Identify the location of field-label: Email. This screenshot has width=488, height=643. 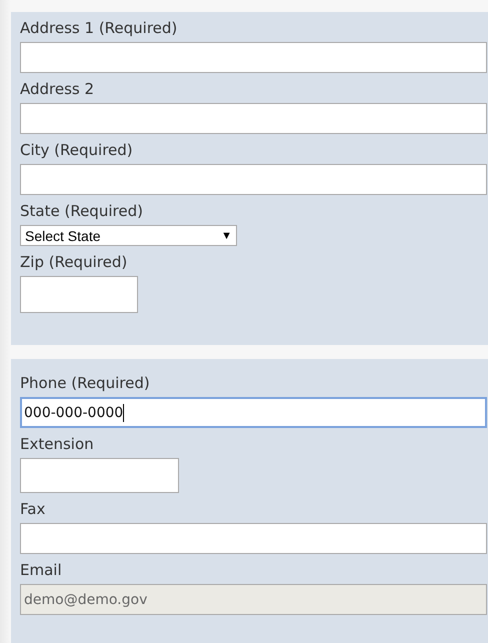
(41, 570).